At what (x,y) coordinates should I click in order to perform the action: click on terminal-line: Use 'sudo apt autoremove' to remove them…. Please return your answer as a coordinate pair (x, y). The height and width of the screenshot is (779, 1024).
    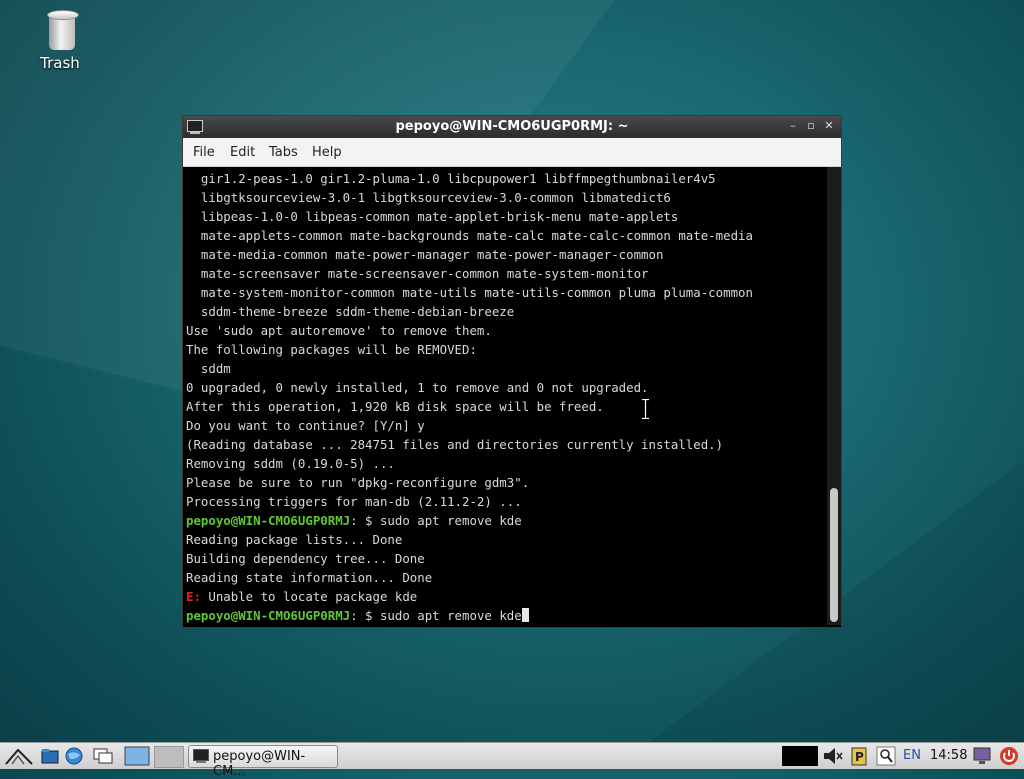
    Looking at the image, I should click on (339, 330).